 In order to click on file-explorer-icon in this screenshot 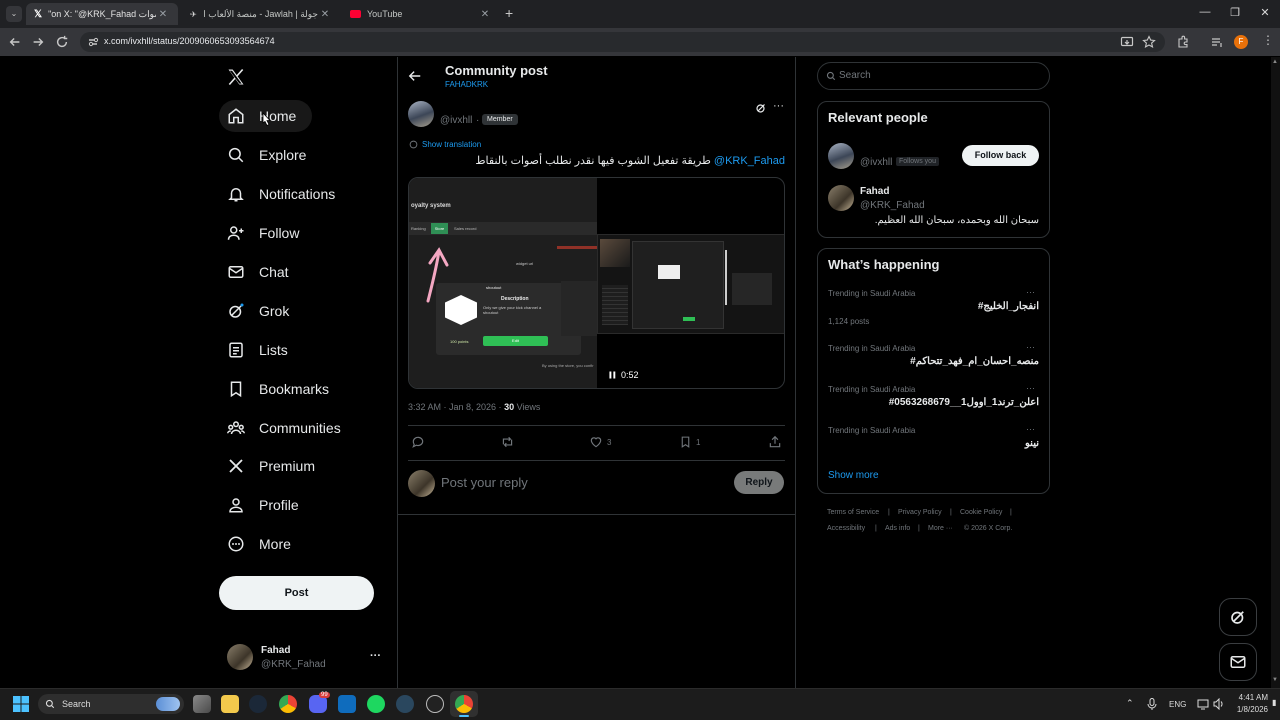, I will do `click(230, 704)`.